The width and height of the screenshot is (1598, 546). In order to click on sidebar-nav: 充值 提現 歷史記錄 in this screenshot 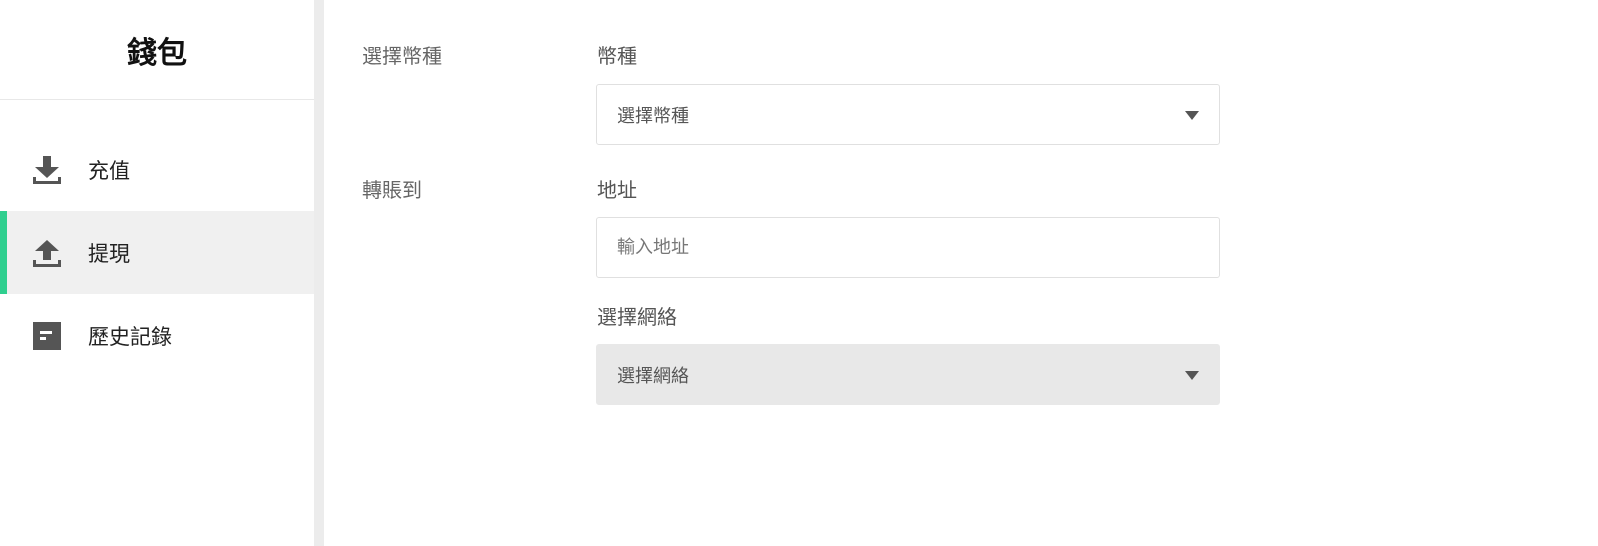, I will do `click(157, 252)`.